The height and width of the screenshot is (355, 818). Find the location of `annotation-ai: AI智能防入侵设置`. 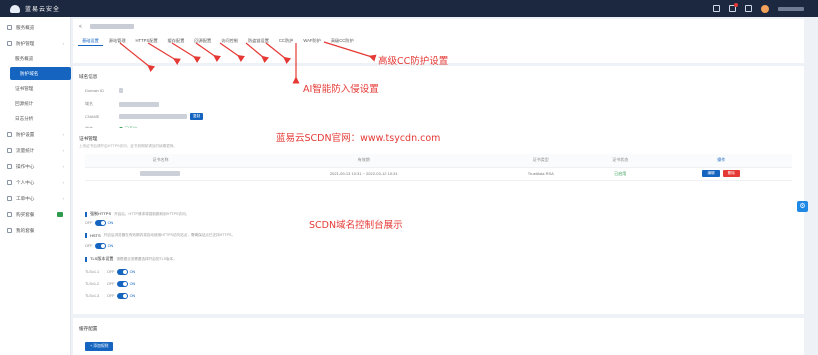

annotation-ai: AI智能防入侵设置 is located at coordinates (341, 89).